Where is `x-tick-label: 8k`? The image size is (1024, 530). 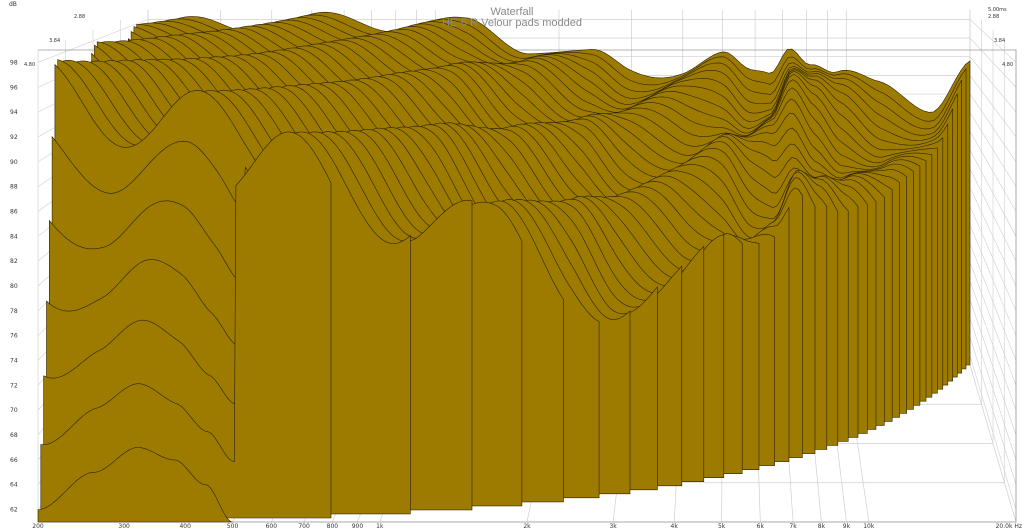
x-tick-label: 8k is located at coordinates (822, 526).